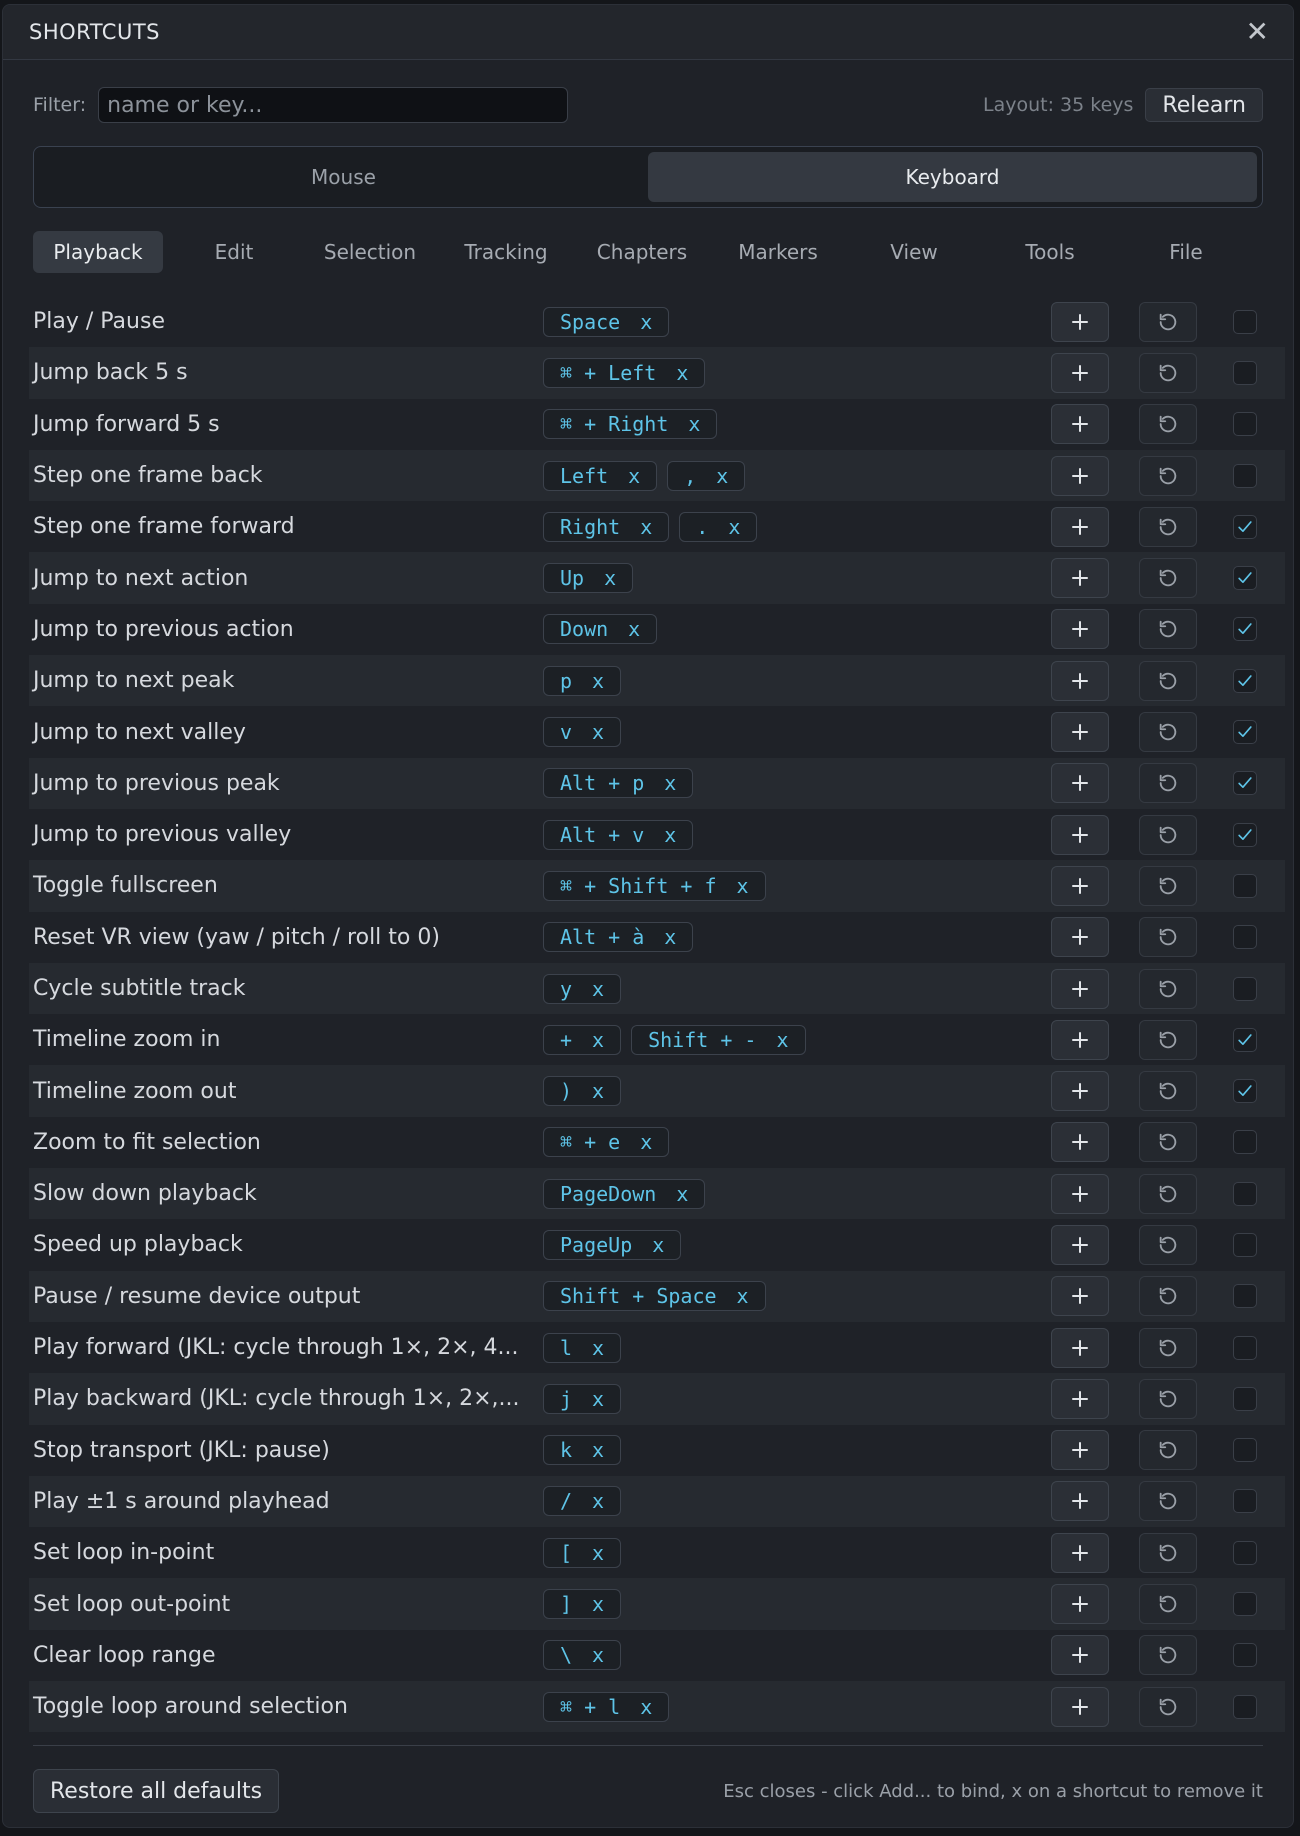  Describe the element at coordinates (506, 252) in the screenshot. I see `tab-tracking: Tracking` at that location.